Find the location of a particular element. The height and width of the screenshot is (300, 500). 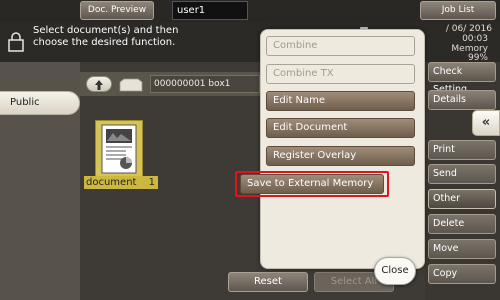

user-name-display: user1 is located at coordinates (210, 10).